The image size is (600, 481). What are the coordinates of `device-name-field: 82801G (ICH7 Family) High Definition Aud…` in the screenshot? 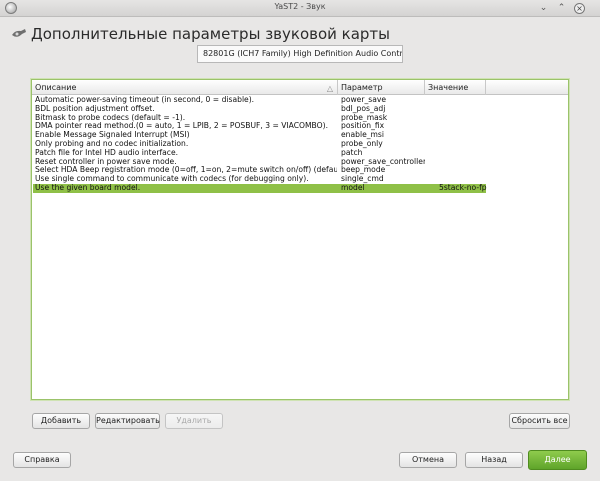 It's located at (300, 54).